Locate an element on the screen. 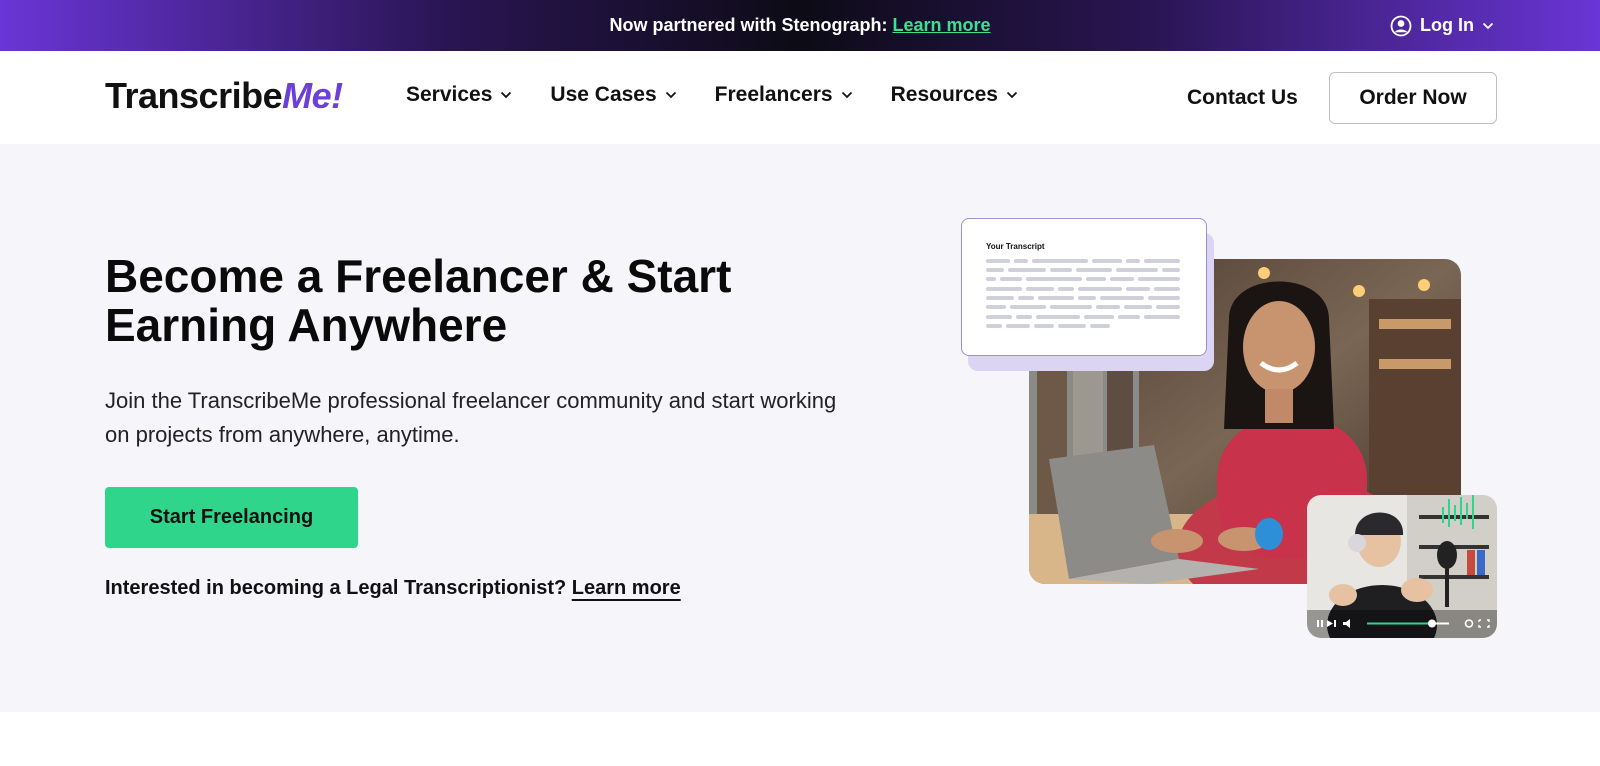 The image size is (1600, 766). video-player-thumbnail is located at coordinates (1402, 566).